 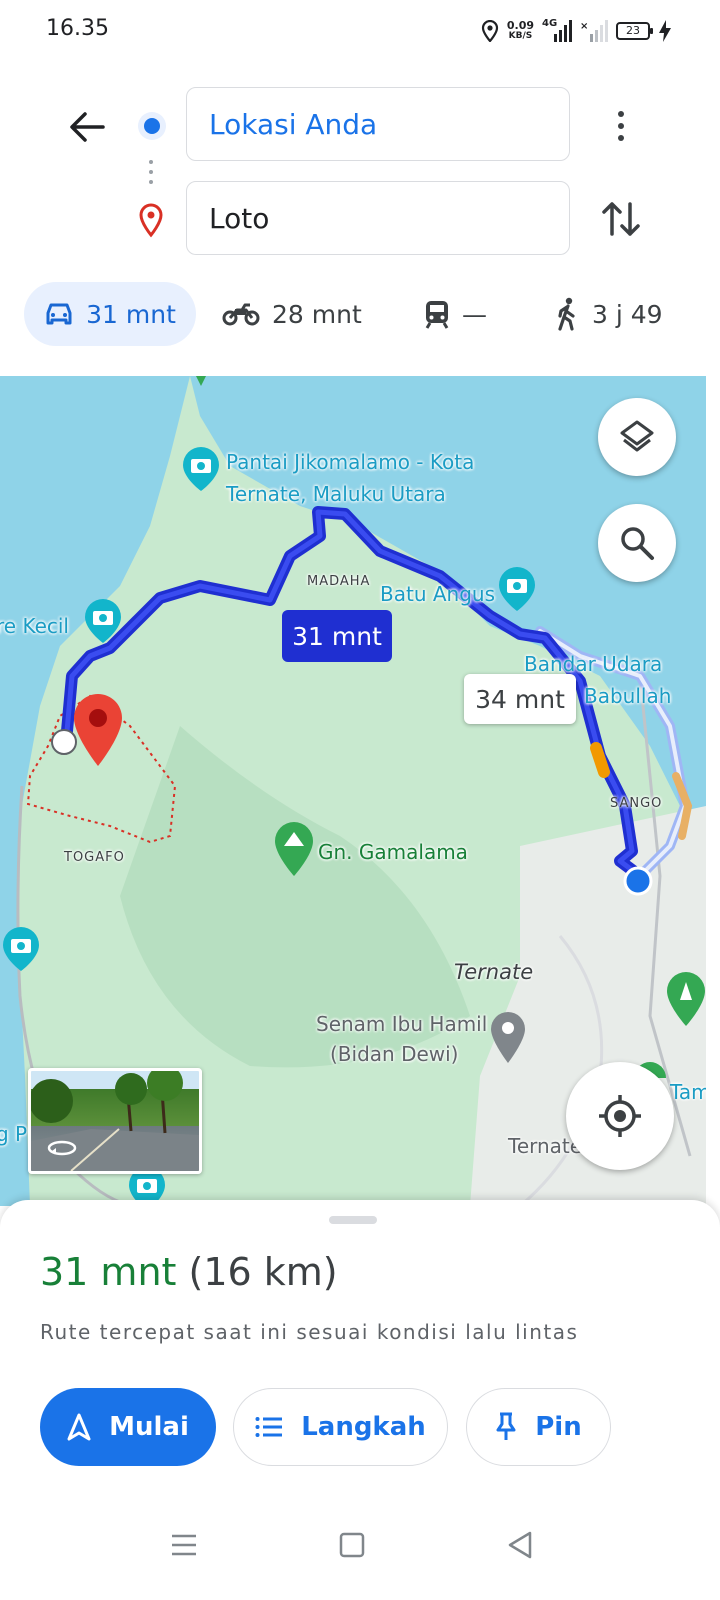 What do you see at coordinates (576, 31) in the screenshot?
I see `status-icons: 0.09 KB/S 4G × 23` at bounding box center [576, 31].